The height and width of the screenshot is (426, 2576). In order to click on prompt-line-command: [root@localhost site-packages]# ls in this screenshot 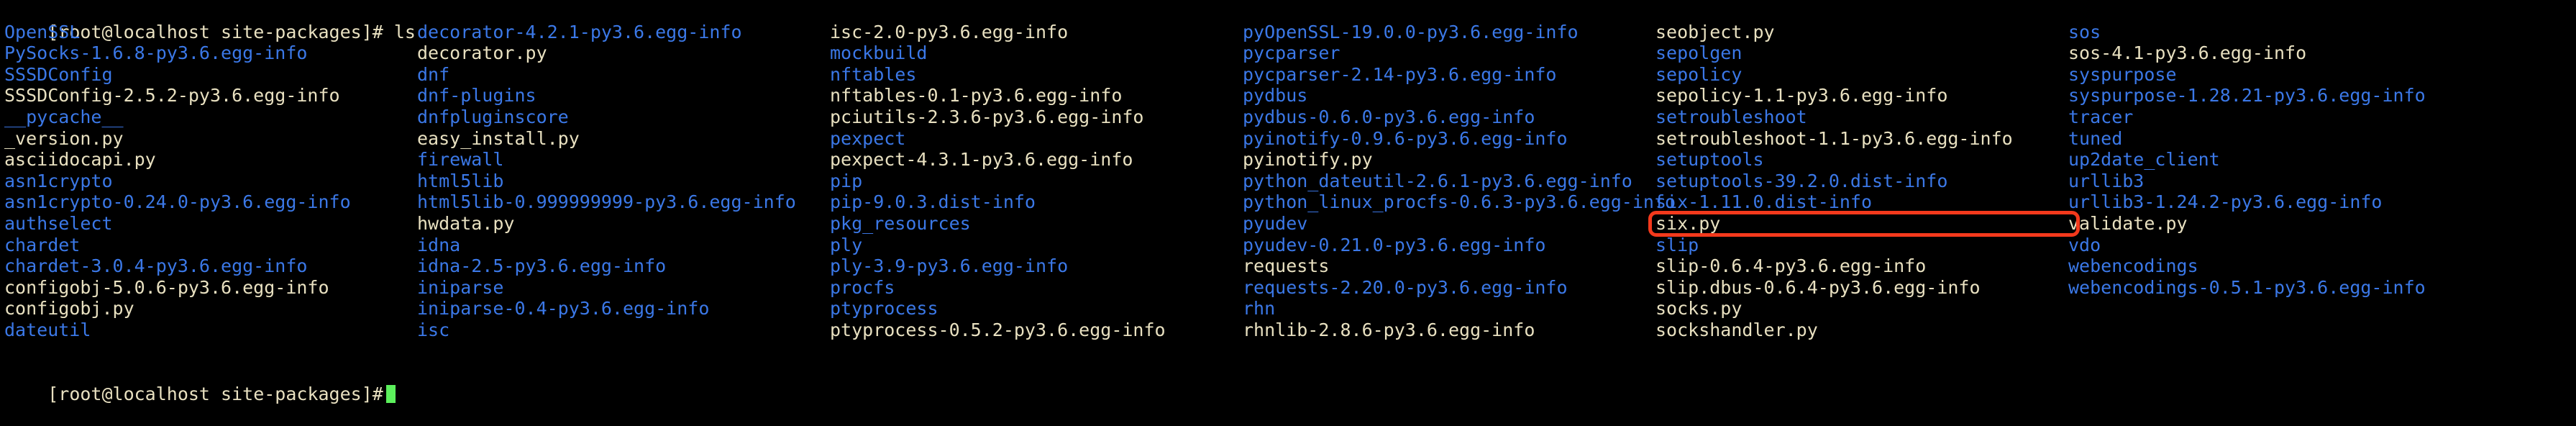, I will do `click(1288, 21)`.